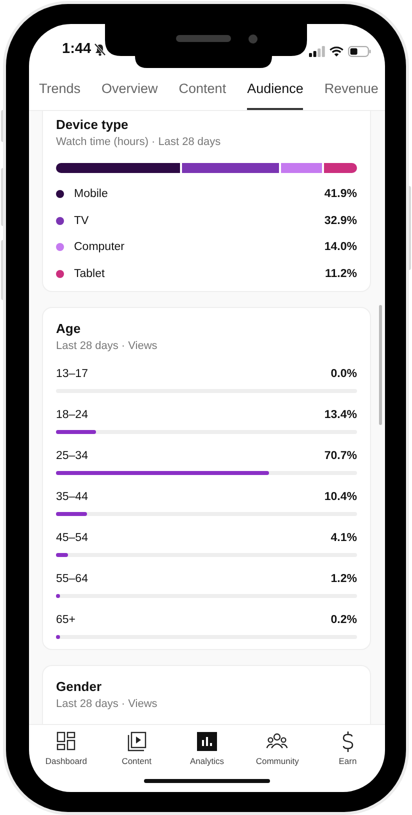 The image size is (412, 815). What do you see at coordinates (72, 497) in the screenshot?
I see `age-label: 35–44` at bounding box center [72, 497].